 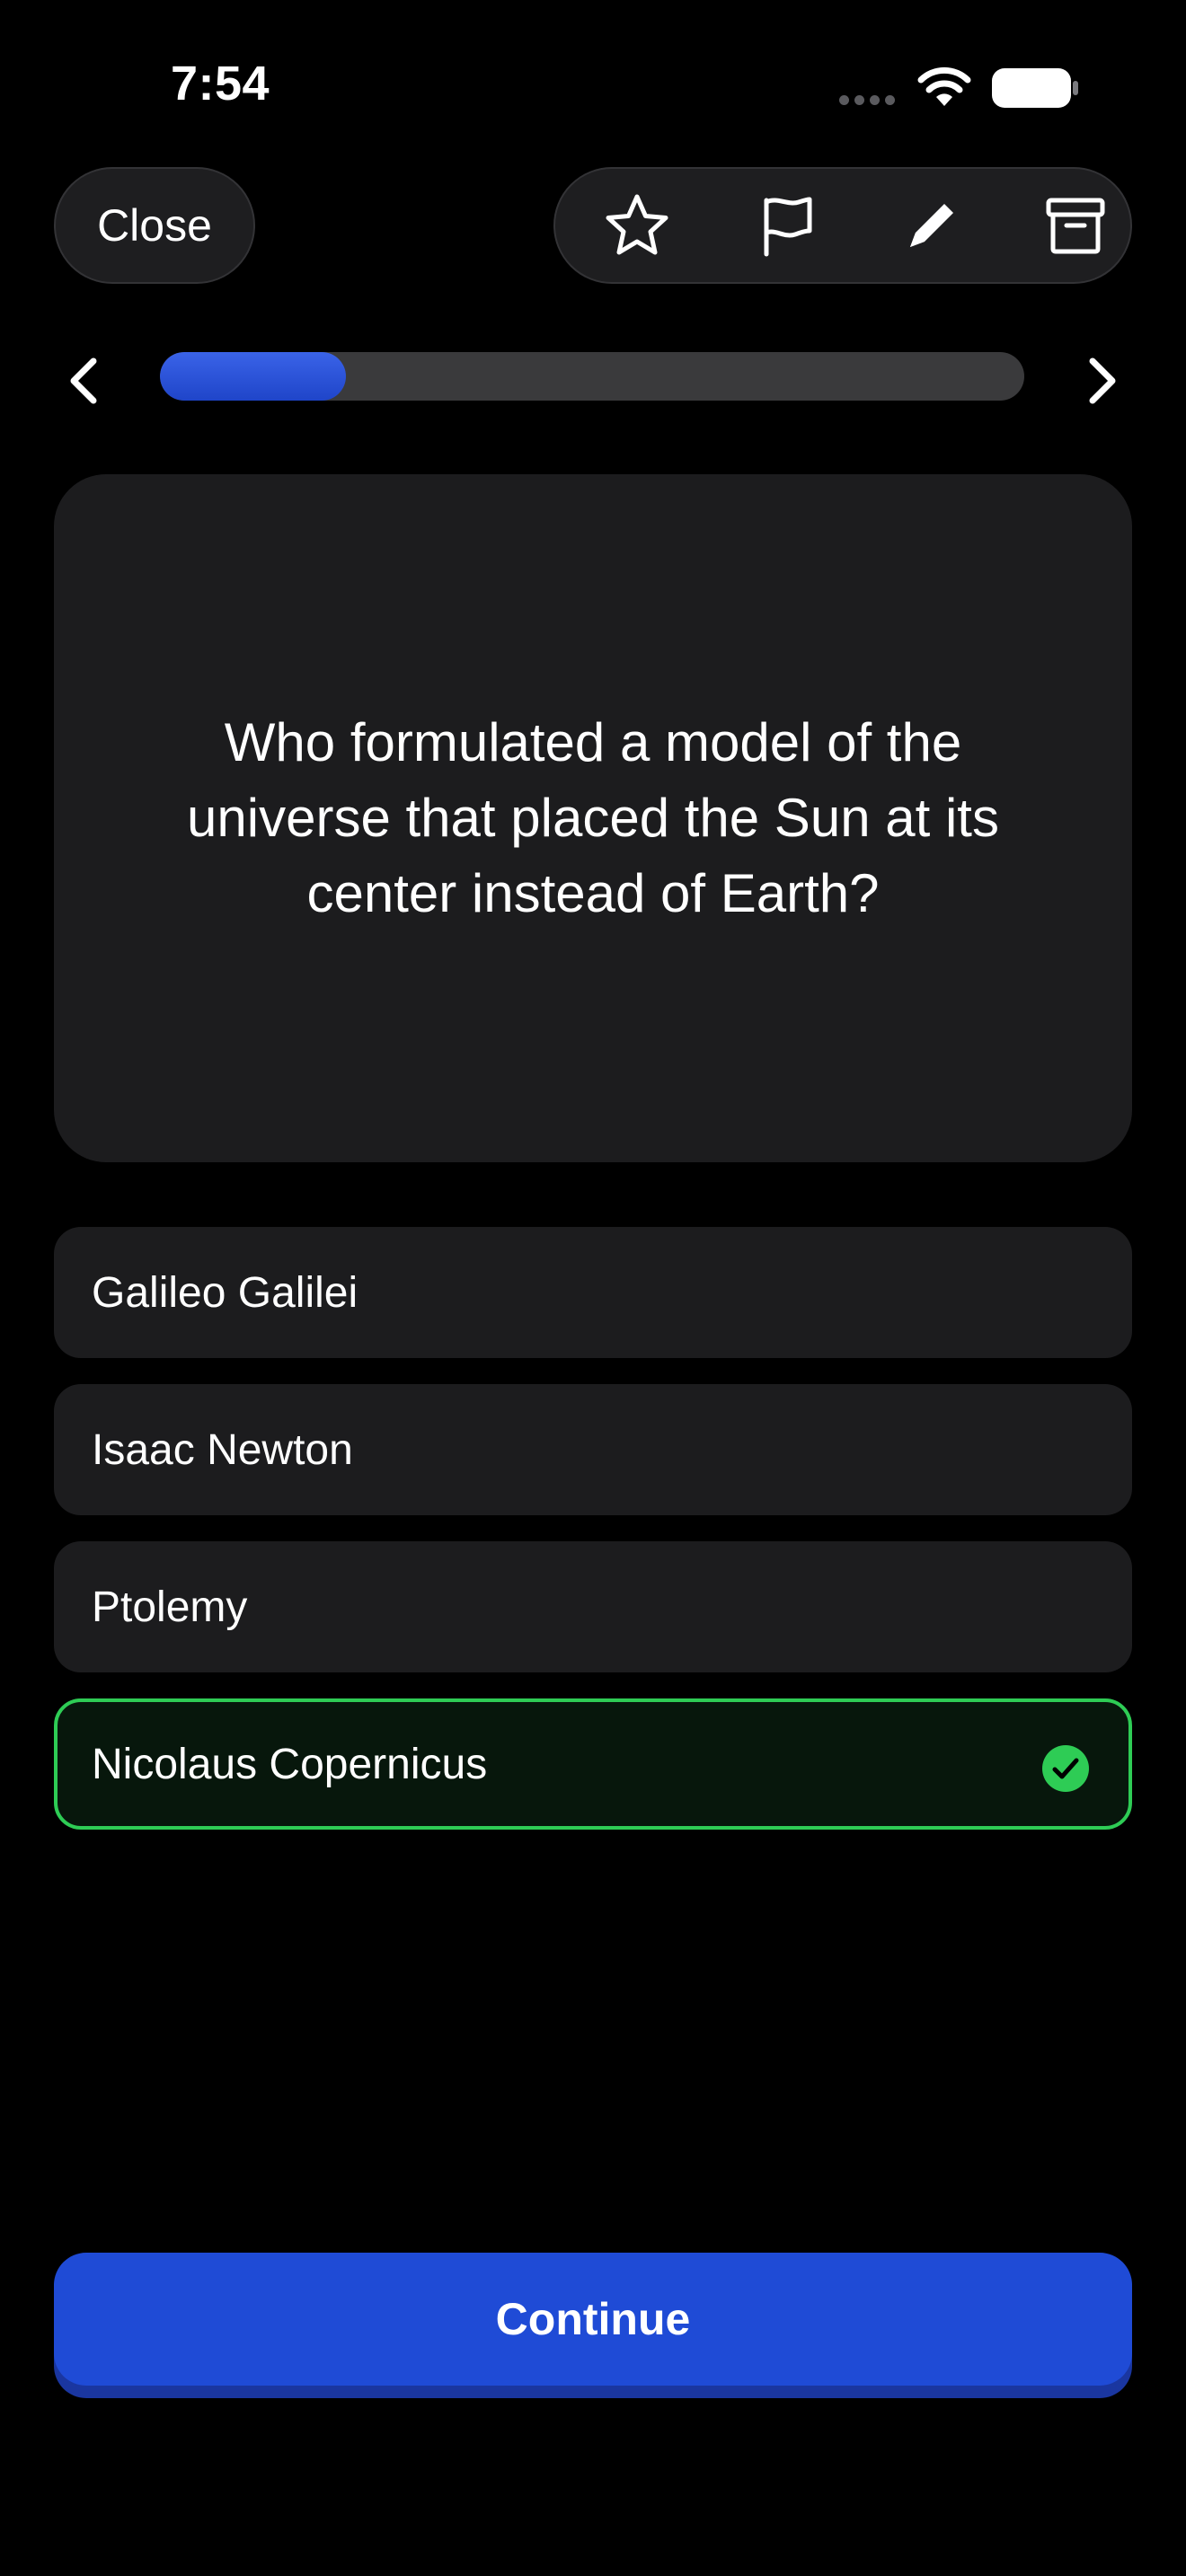 I want to click on chevron-left-icon, so click(x=83, y=380).